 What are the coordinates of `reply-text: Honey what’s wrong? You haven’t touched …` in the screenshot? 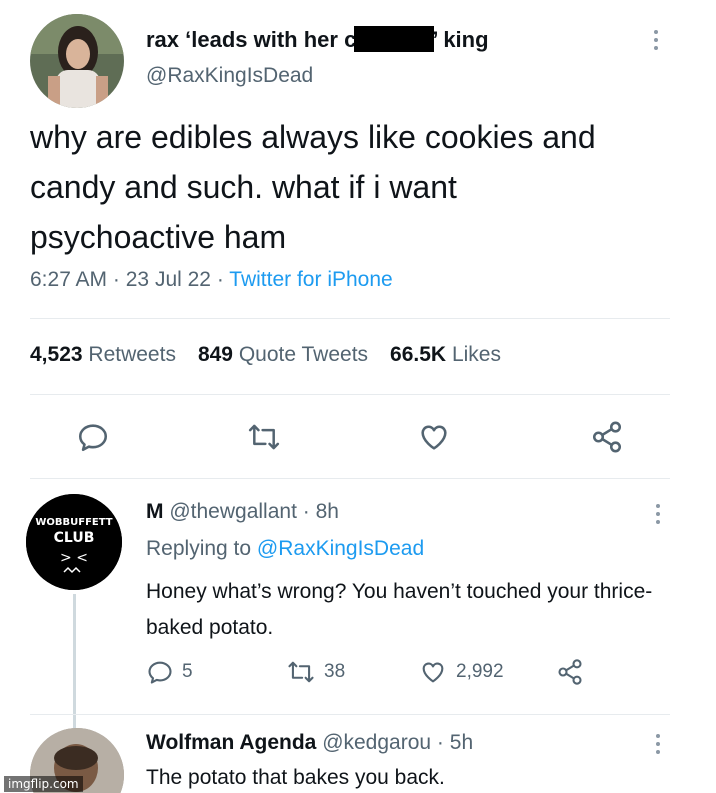 It's located at (399, 609).